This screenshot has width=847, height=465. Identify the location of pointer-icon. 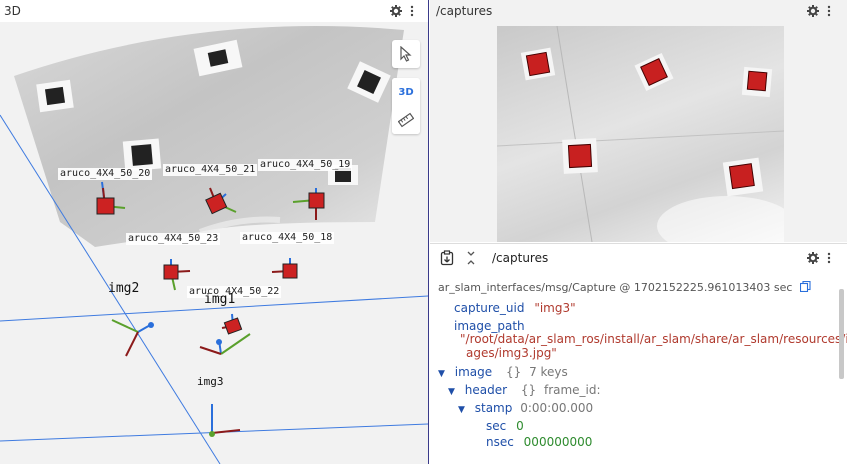
(406, 54).